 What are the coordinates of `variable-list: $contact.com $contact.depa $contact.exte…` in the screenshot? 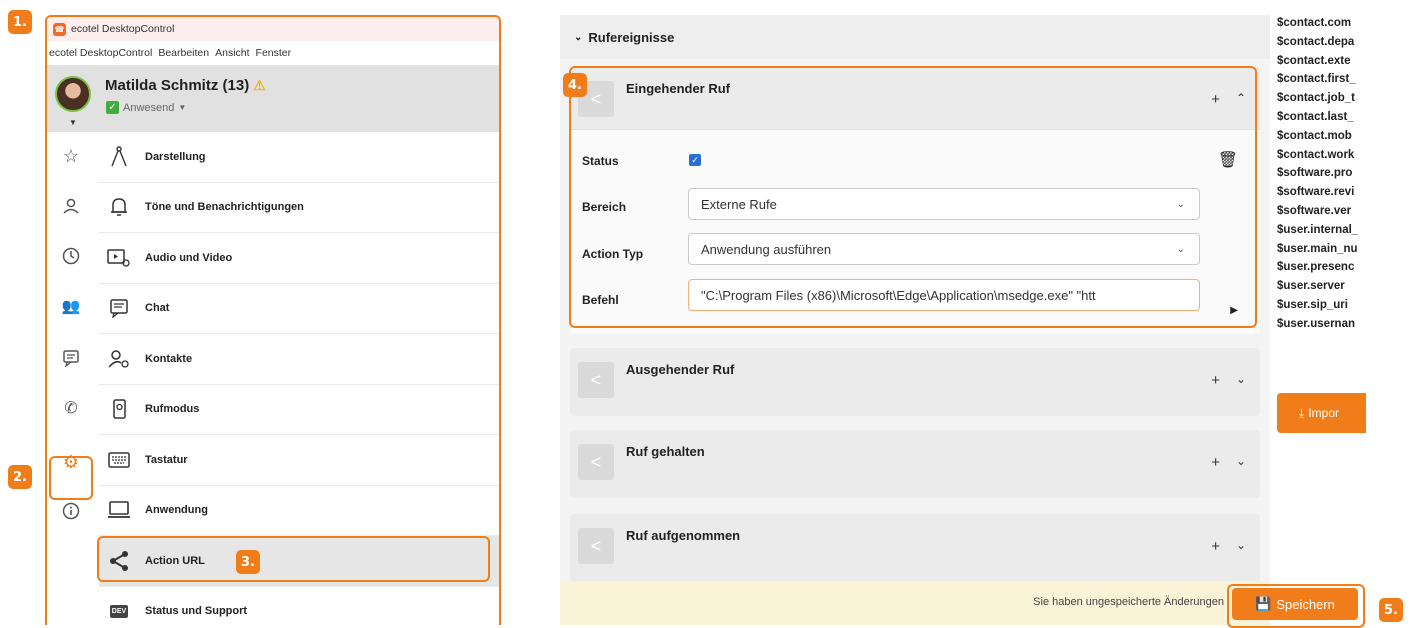 It's located at (1321, 177).